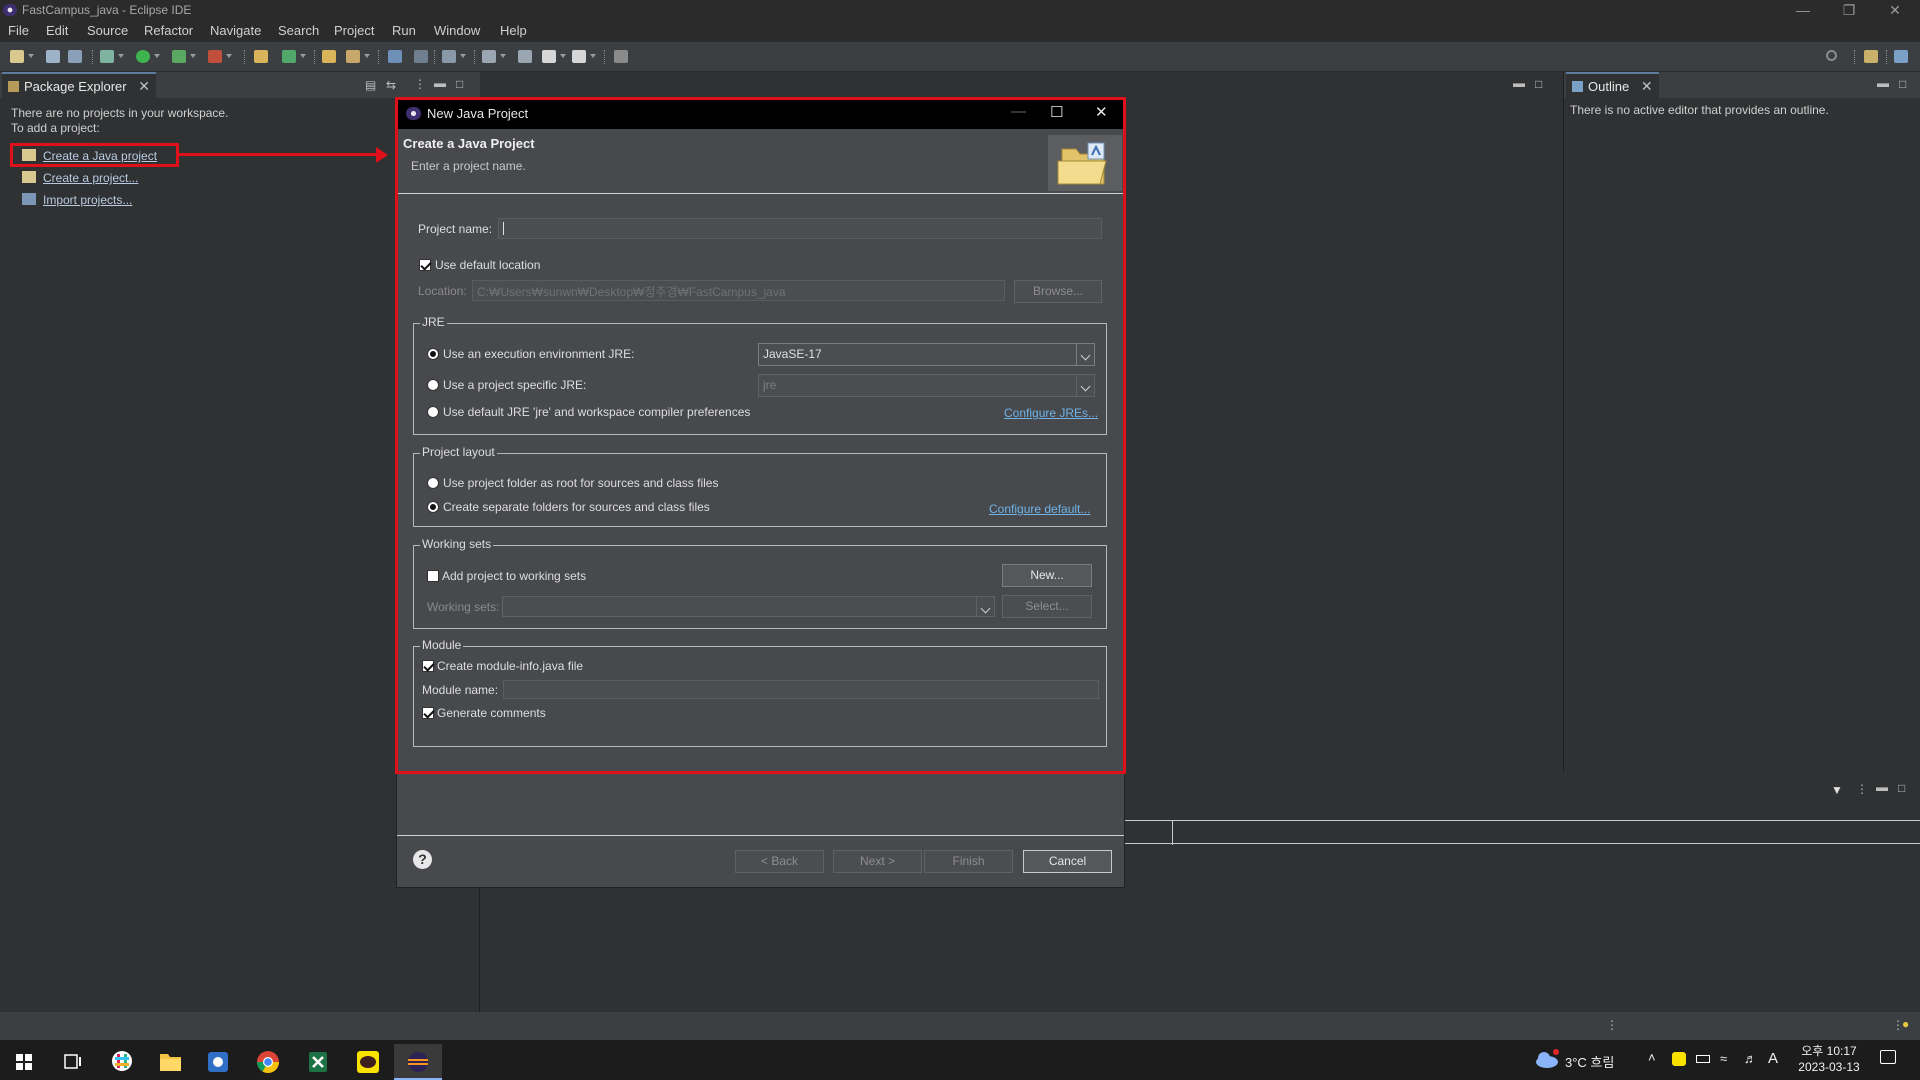 The width and height of the screenshot is (1920, 1080). I want to click on dialog-minimize-button: —, so click(1018, 111).